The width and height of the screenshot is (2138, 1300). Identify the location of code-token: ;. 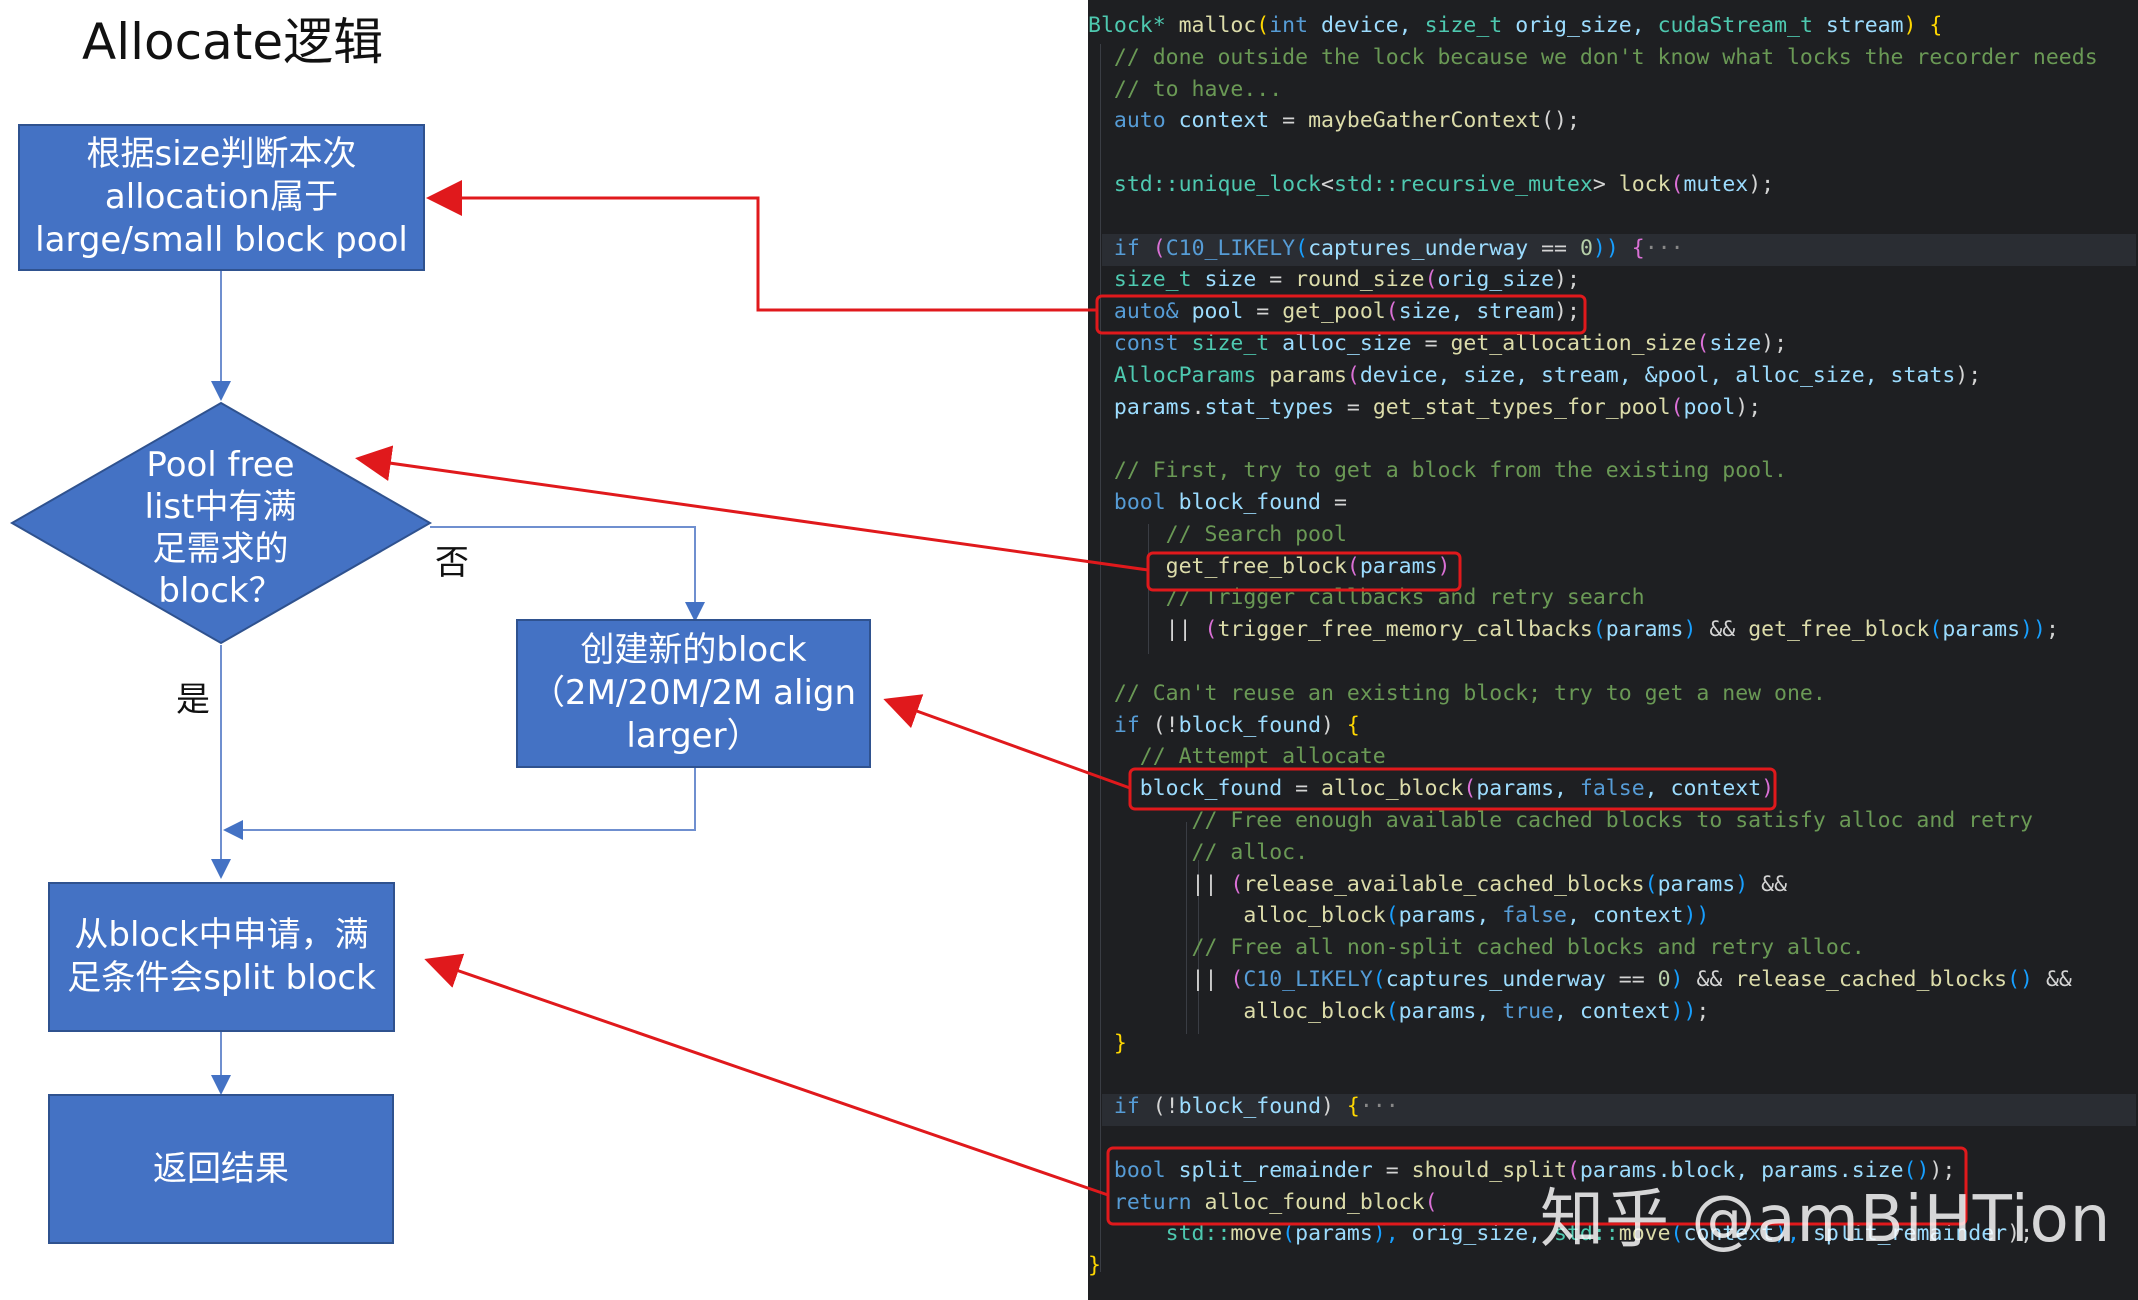
(2052, 630).